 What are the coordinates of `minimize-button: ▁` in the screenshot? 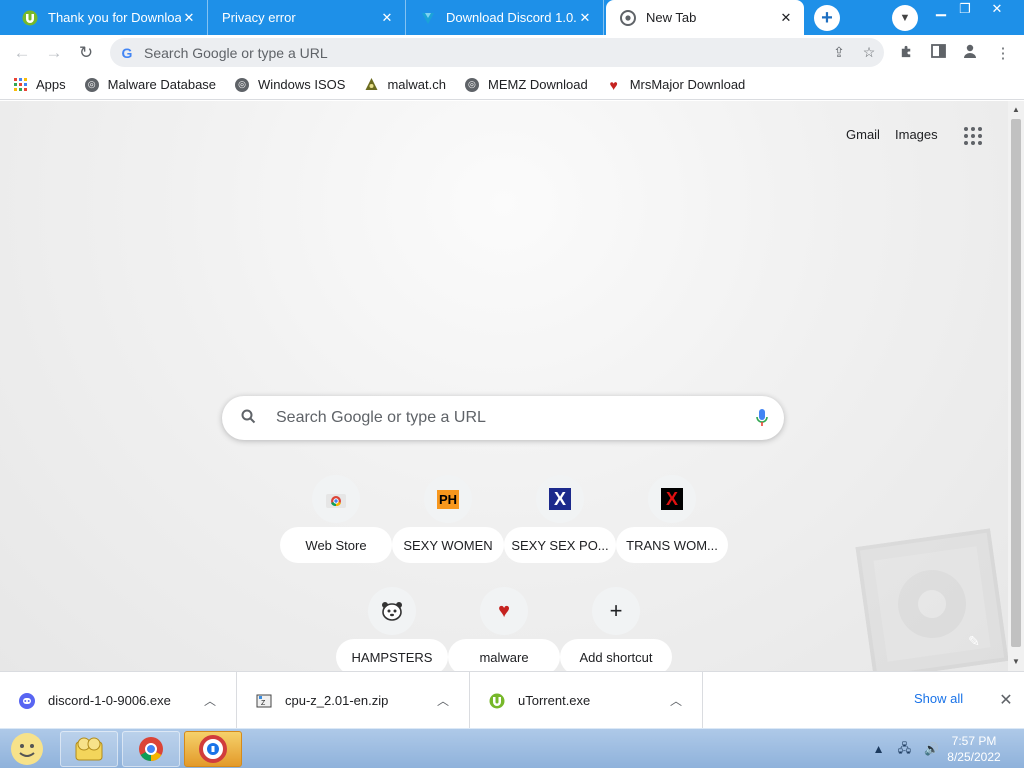 It's located at (941, 9).